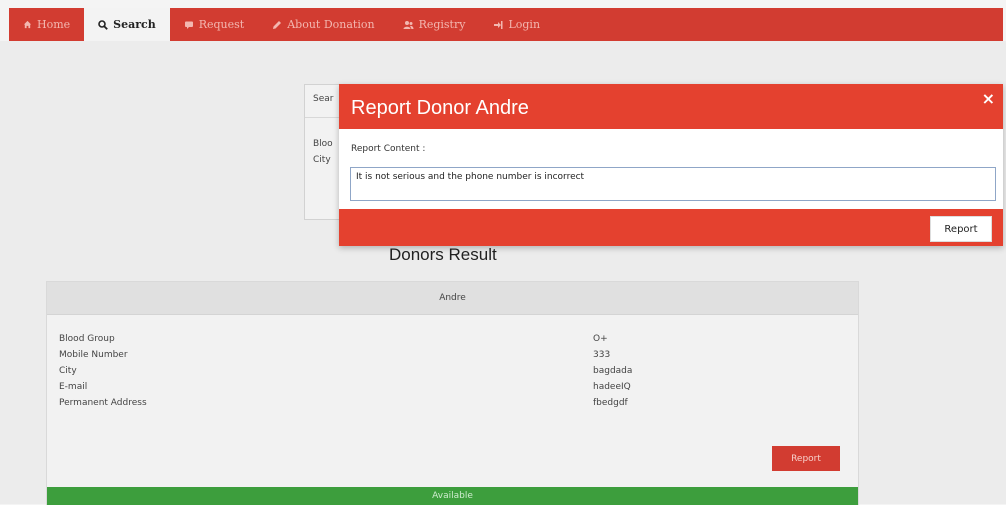  What do you see at coordinates (961, 229) in the screenshot?
I see `modal-report-button: Report` at bounding box center [961, 229].